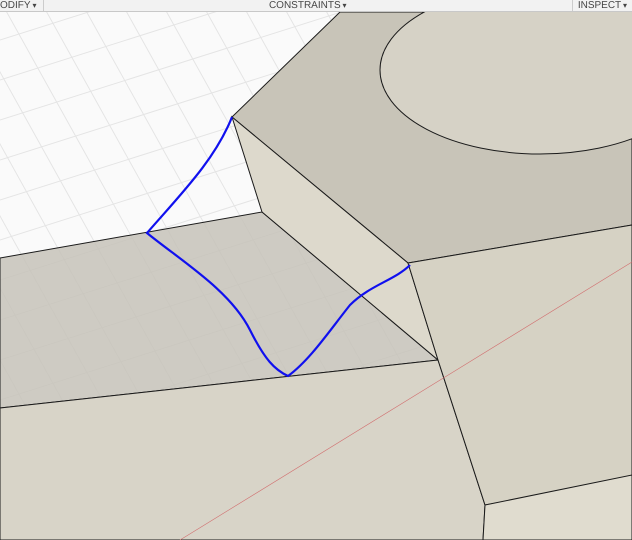 The image size is (632, 540). I want to click on toolbar-menu: CONSTRAINTS ▾, so click(308, 5).